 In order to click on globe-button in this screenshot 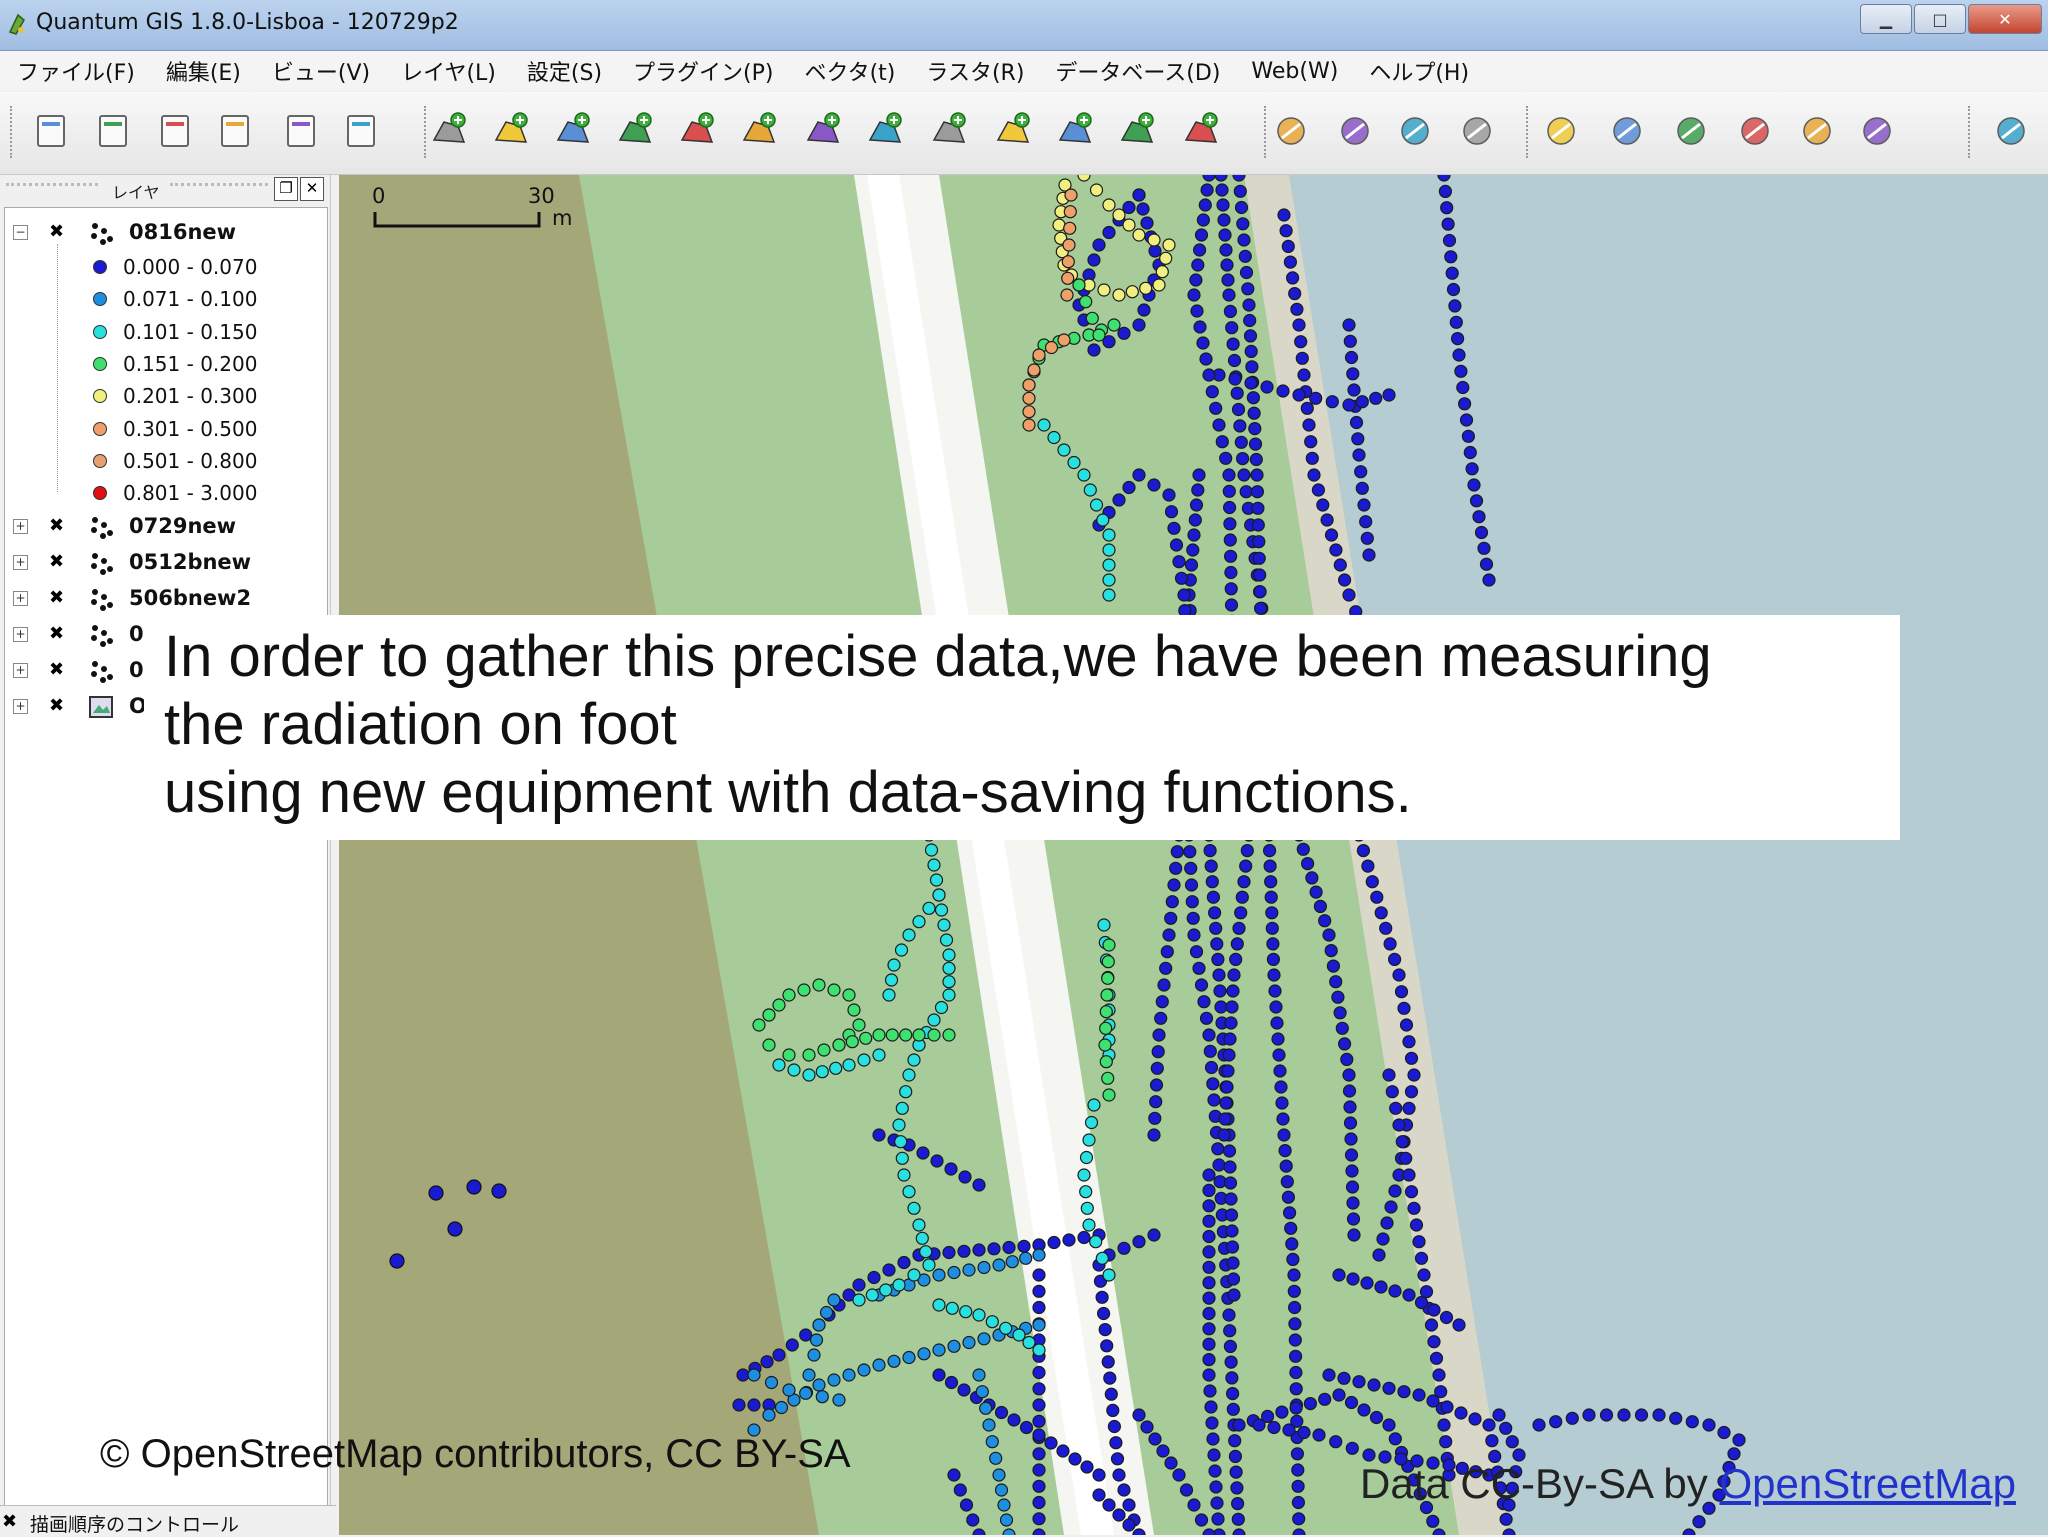, I will do `click(1691, 131)`.